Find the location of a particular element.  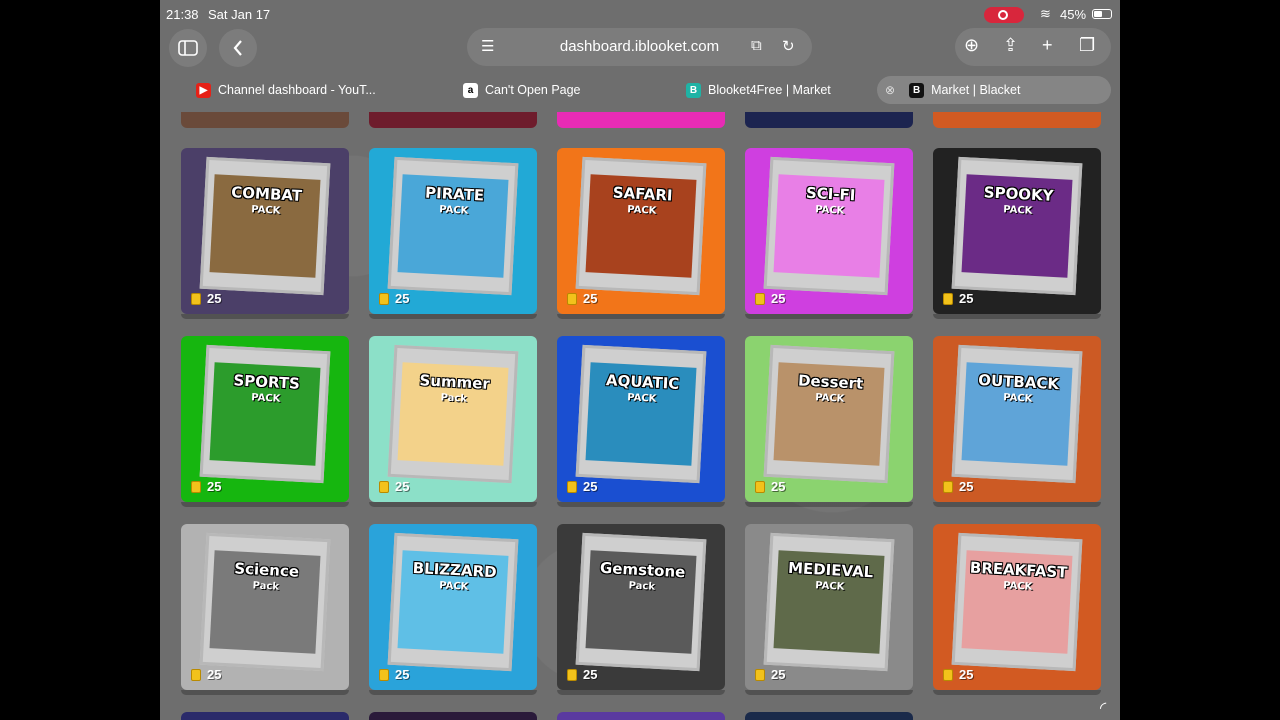

pack-image: Summer Pack is located at coordinates (453, 414).